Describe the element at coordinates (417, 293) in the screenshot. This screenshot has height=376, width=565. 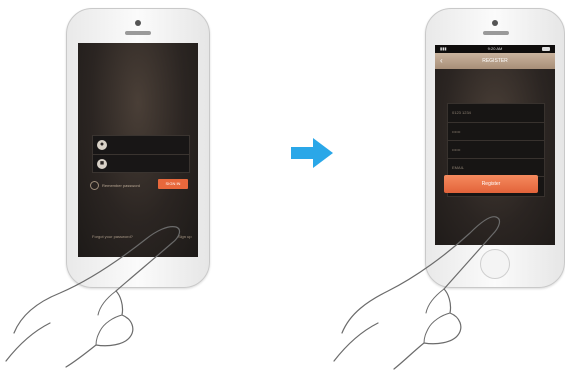
I see `hand-pointer-right` at that location.